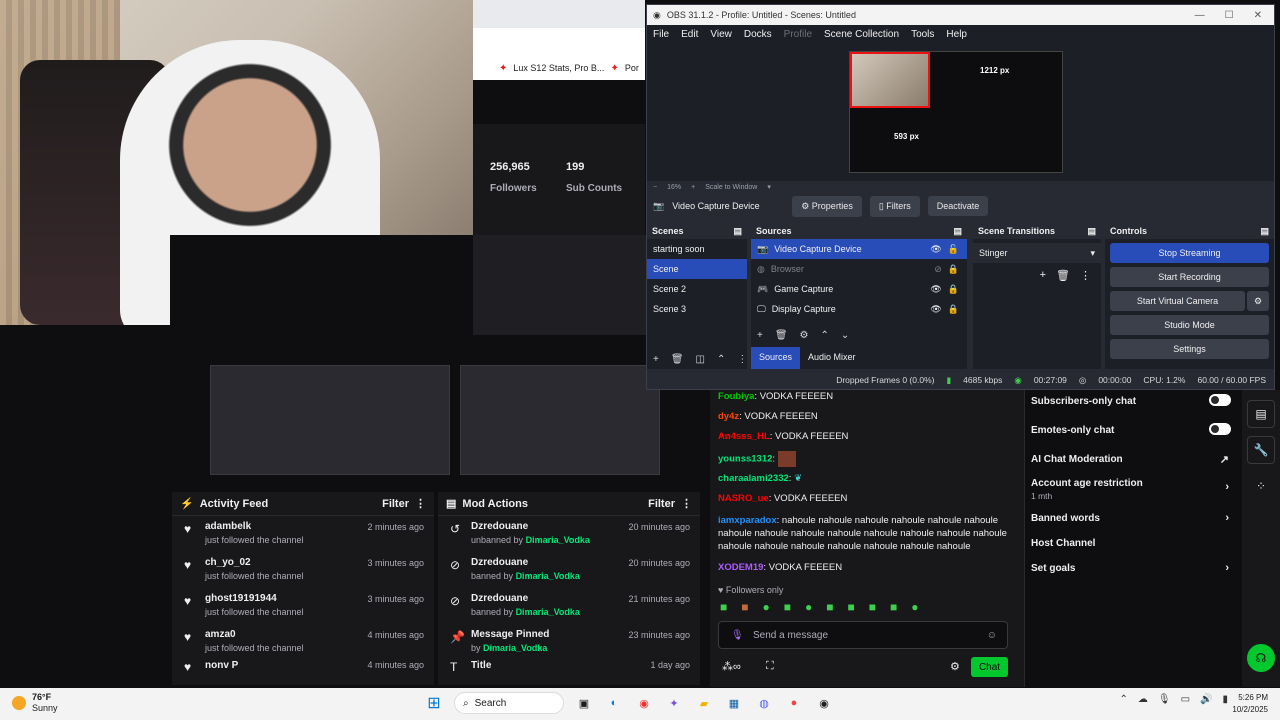 The height and width of the screenshot is (720, 1280). What do you see at coordinates (1123, 699) in the screenshot?
I see `chevron-up-icon: ⌃` at bounding box center [1123, 699].